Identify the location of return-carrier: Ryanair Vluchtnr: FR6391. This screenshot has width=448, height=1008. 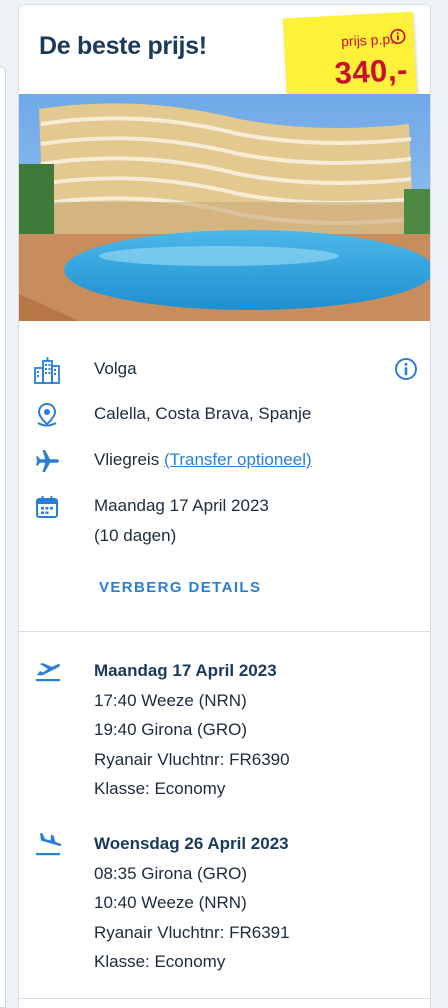
(192, 932).